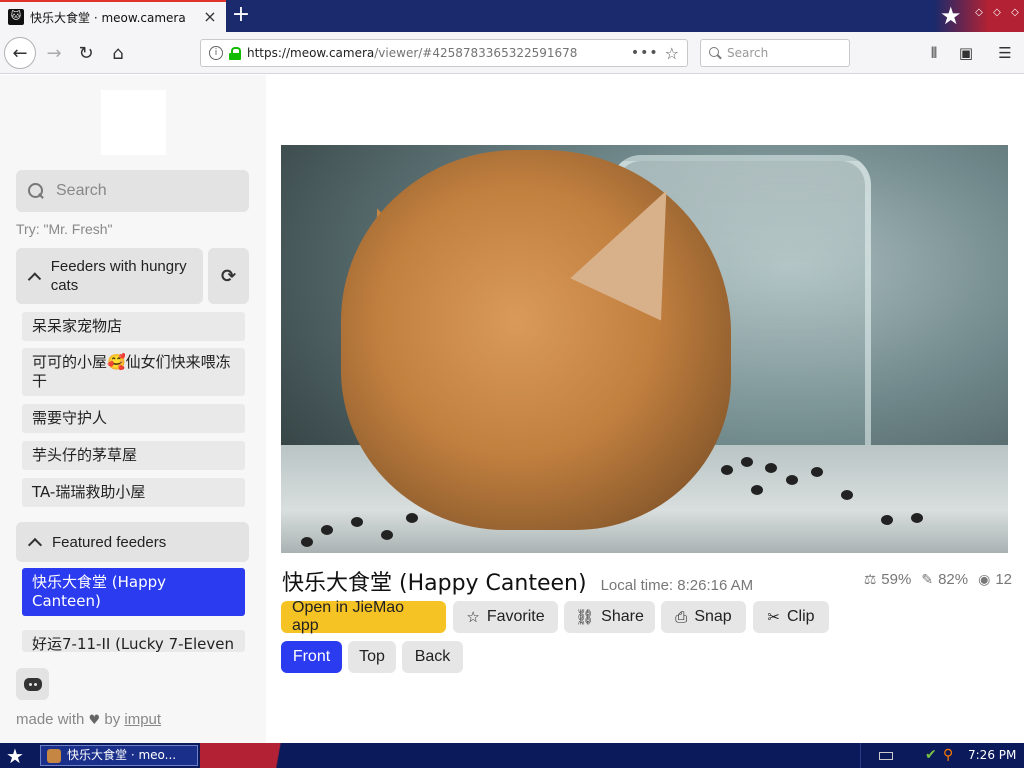 The image size is (1024, 768). I want to click on favorite-button: ☆ Favorite, so click(505, 617).